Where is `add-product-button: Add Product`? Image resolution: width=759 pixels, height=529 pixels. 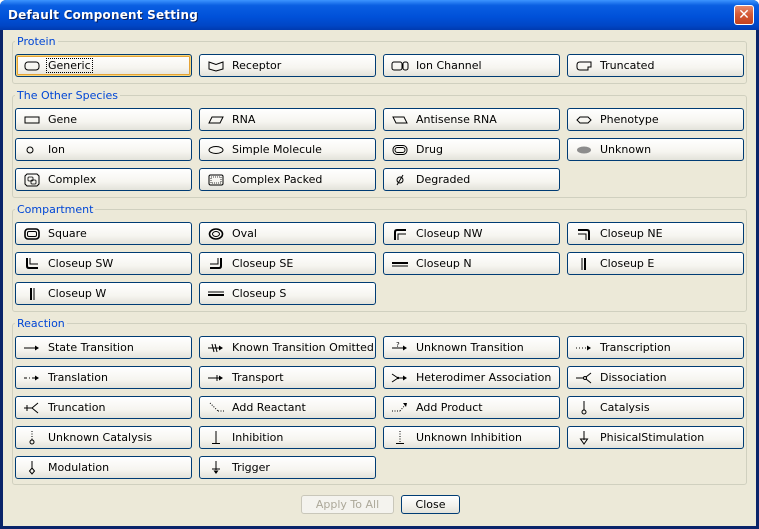 add-product-button: Add Product is located at coordinates (471, 407).